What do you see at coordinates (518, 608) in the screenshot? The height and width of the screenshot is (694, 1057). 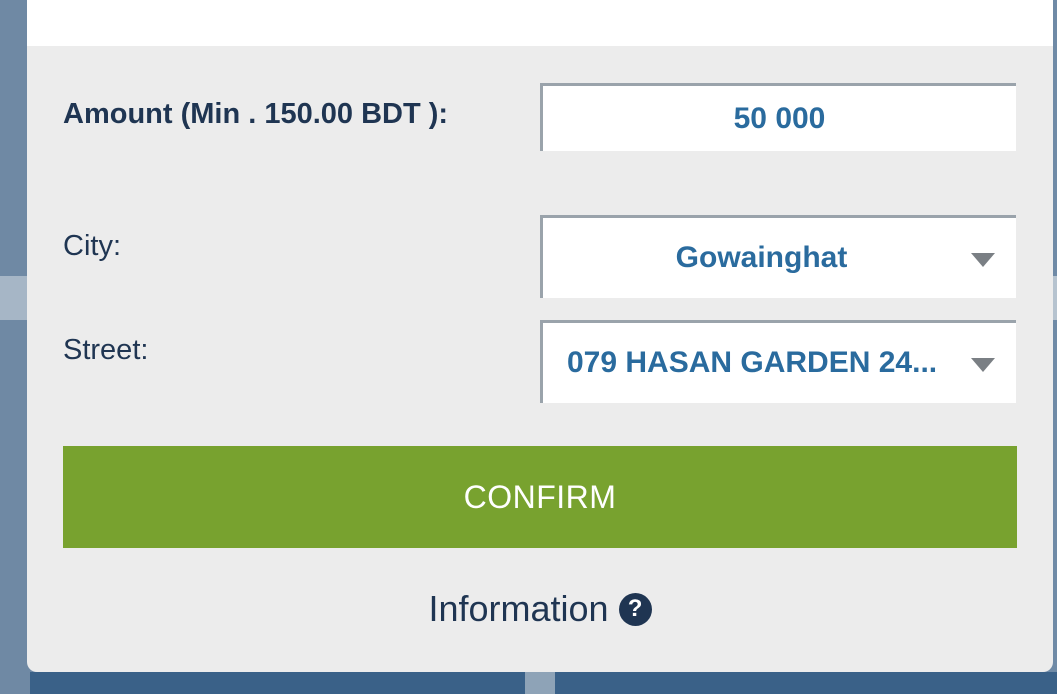 I see `information-label: Information` at bounding box center [518, 608].